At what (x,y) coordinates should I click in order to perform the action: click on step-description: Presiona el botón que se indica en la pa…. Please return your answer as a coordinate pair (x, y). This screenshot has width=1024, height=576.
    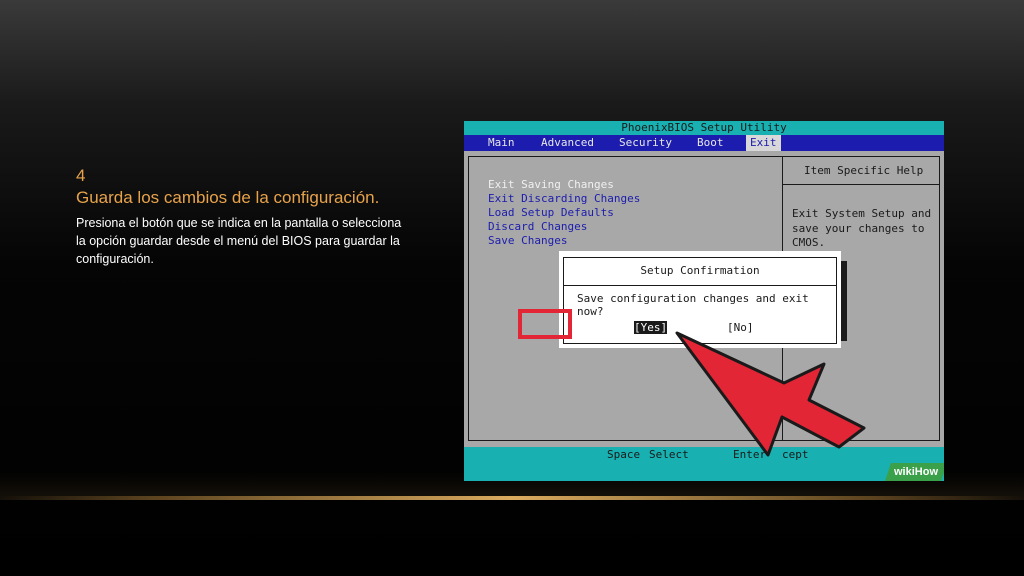
    Looking at the image, I should click on (239, 241).